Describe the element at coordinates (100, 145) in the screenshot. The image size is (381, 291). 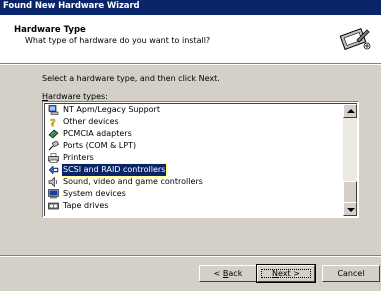
I see `list-item-label: Ports (COM & LPT)` at that location.